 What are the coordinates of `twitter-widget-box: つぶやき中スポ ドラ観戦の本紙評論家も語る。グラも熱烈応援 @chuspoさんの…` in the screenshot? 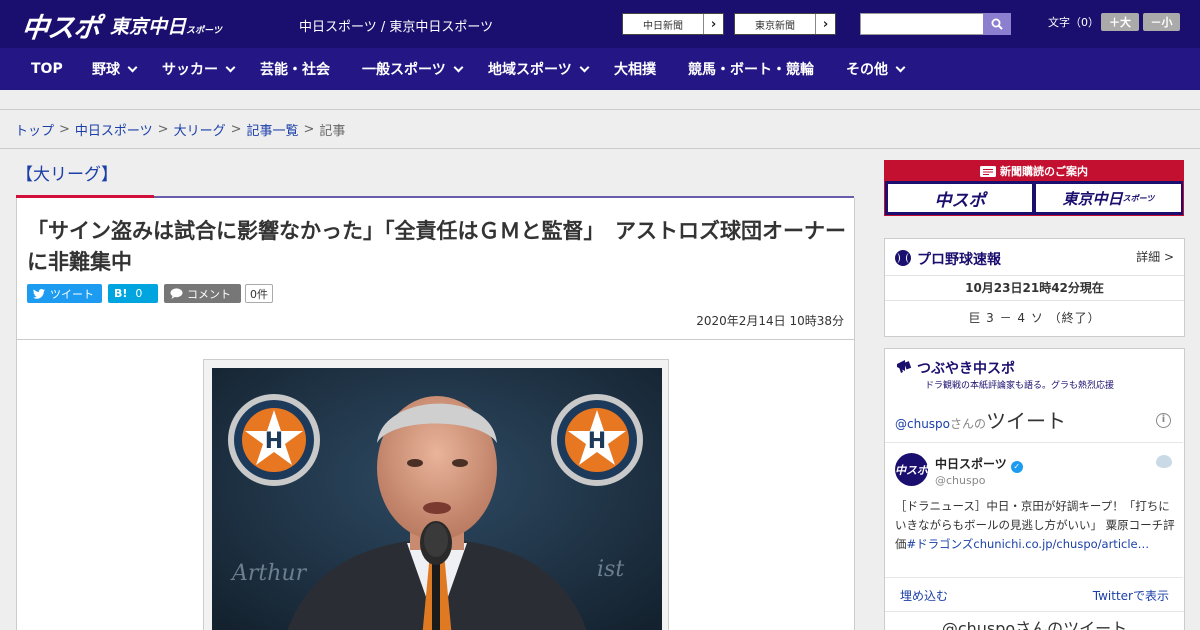 It's located at (1034, 489).